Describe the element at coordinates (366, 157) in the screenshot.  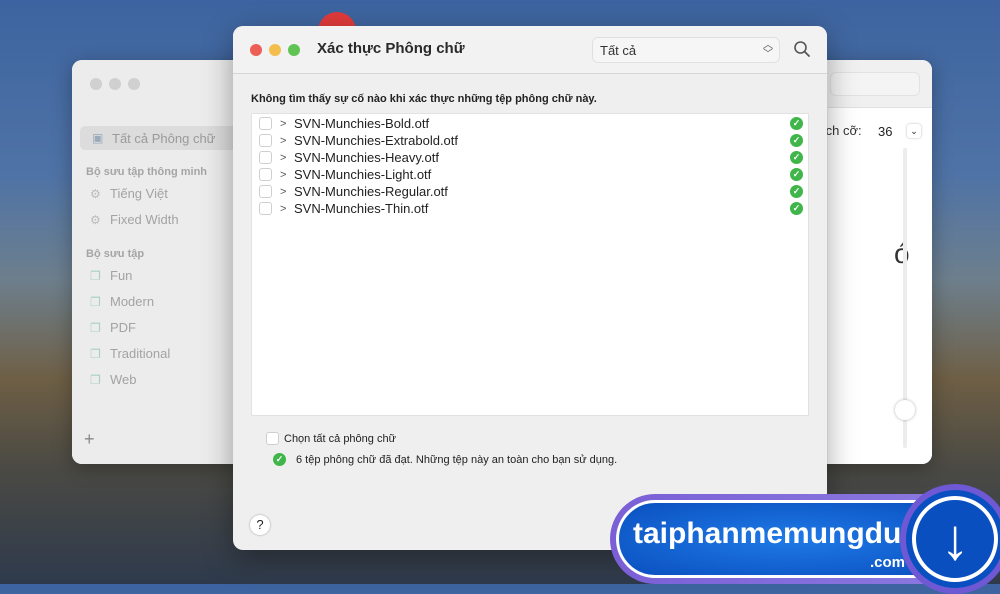
I see `font-file-name: SVN-Munchies-Heavy.otf` at that location.